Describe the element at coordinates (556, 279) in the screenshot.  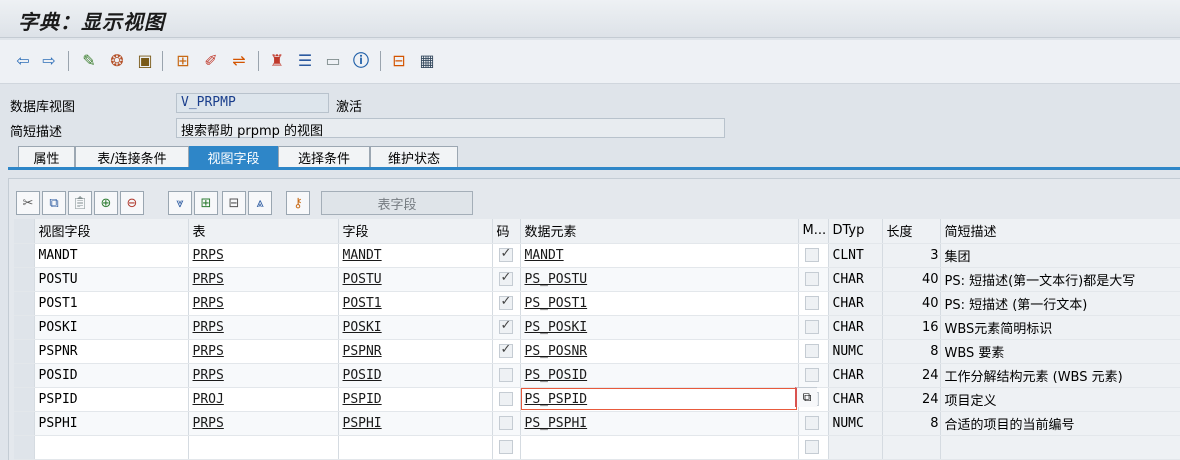
I see `cell-link: PS_POSTU` at that location.